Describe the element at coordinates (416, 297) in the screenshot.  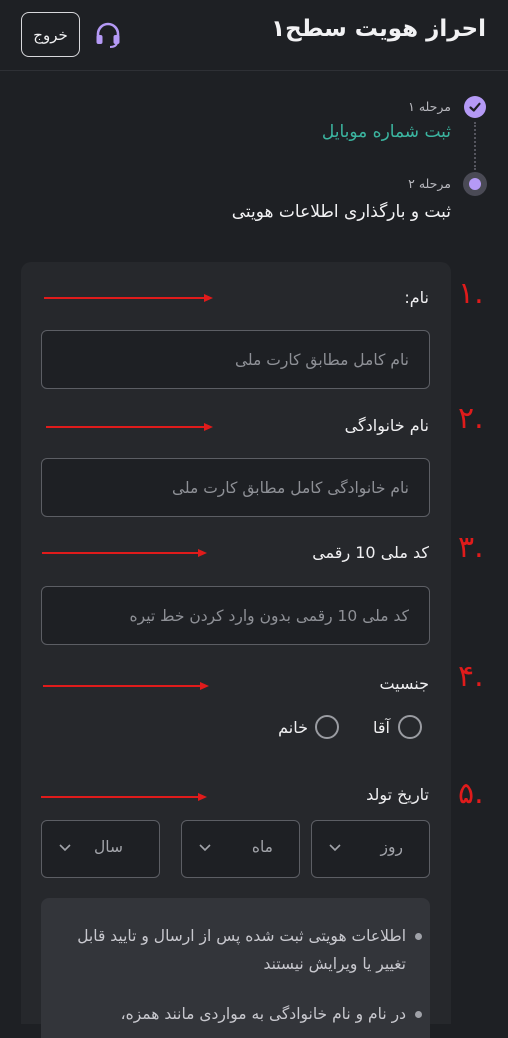
I see `name-label: نام:` at that location.